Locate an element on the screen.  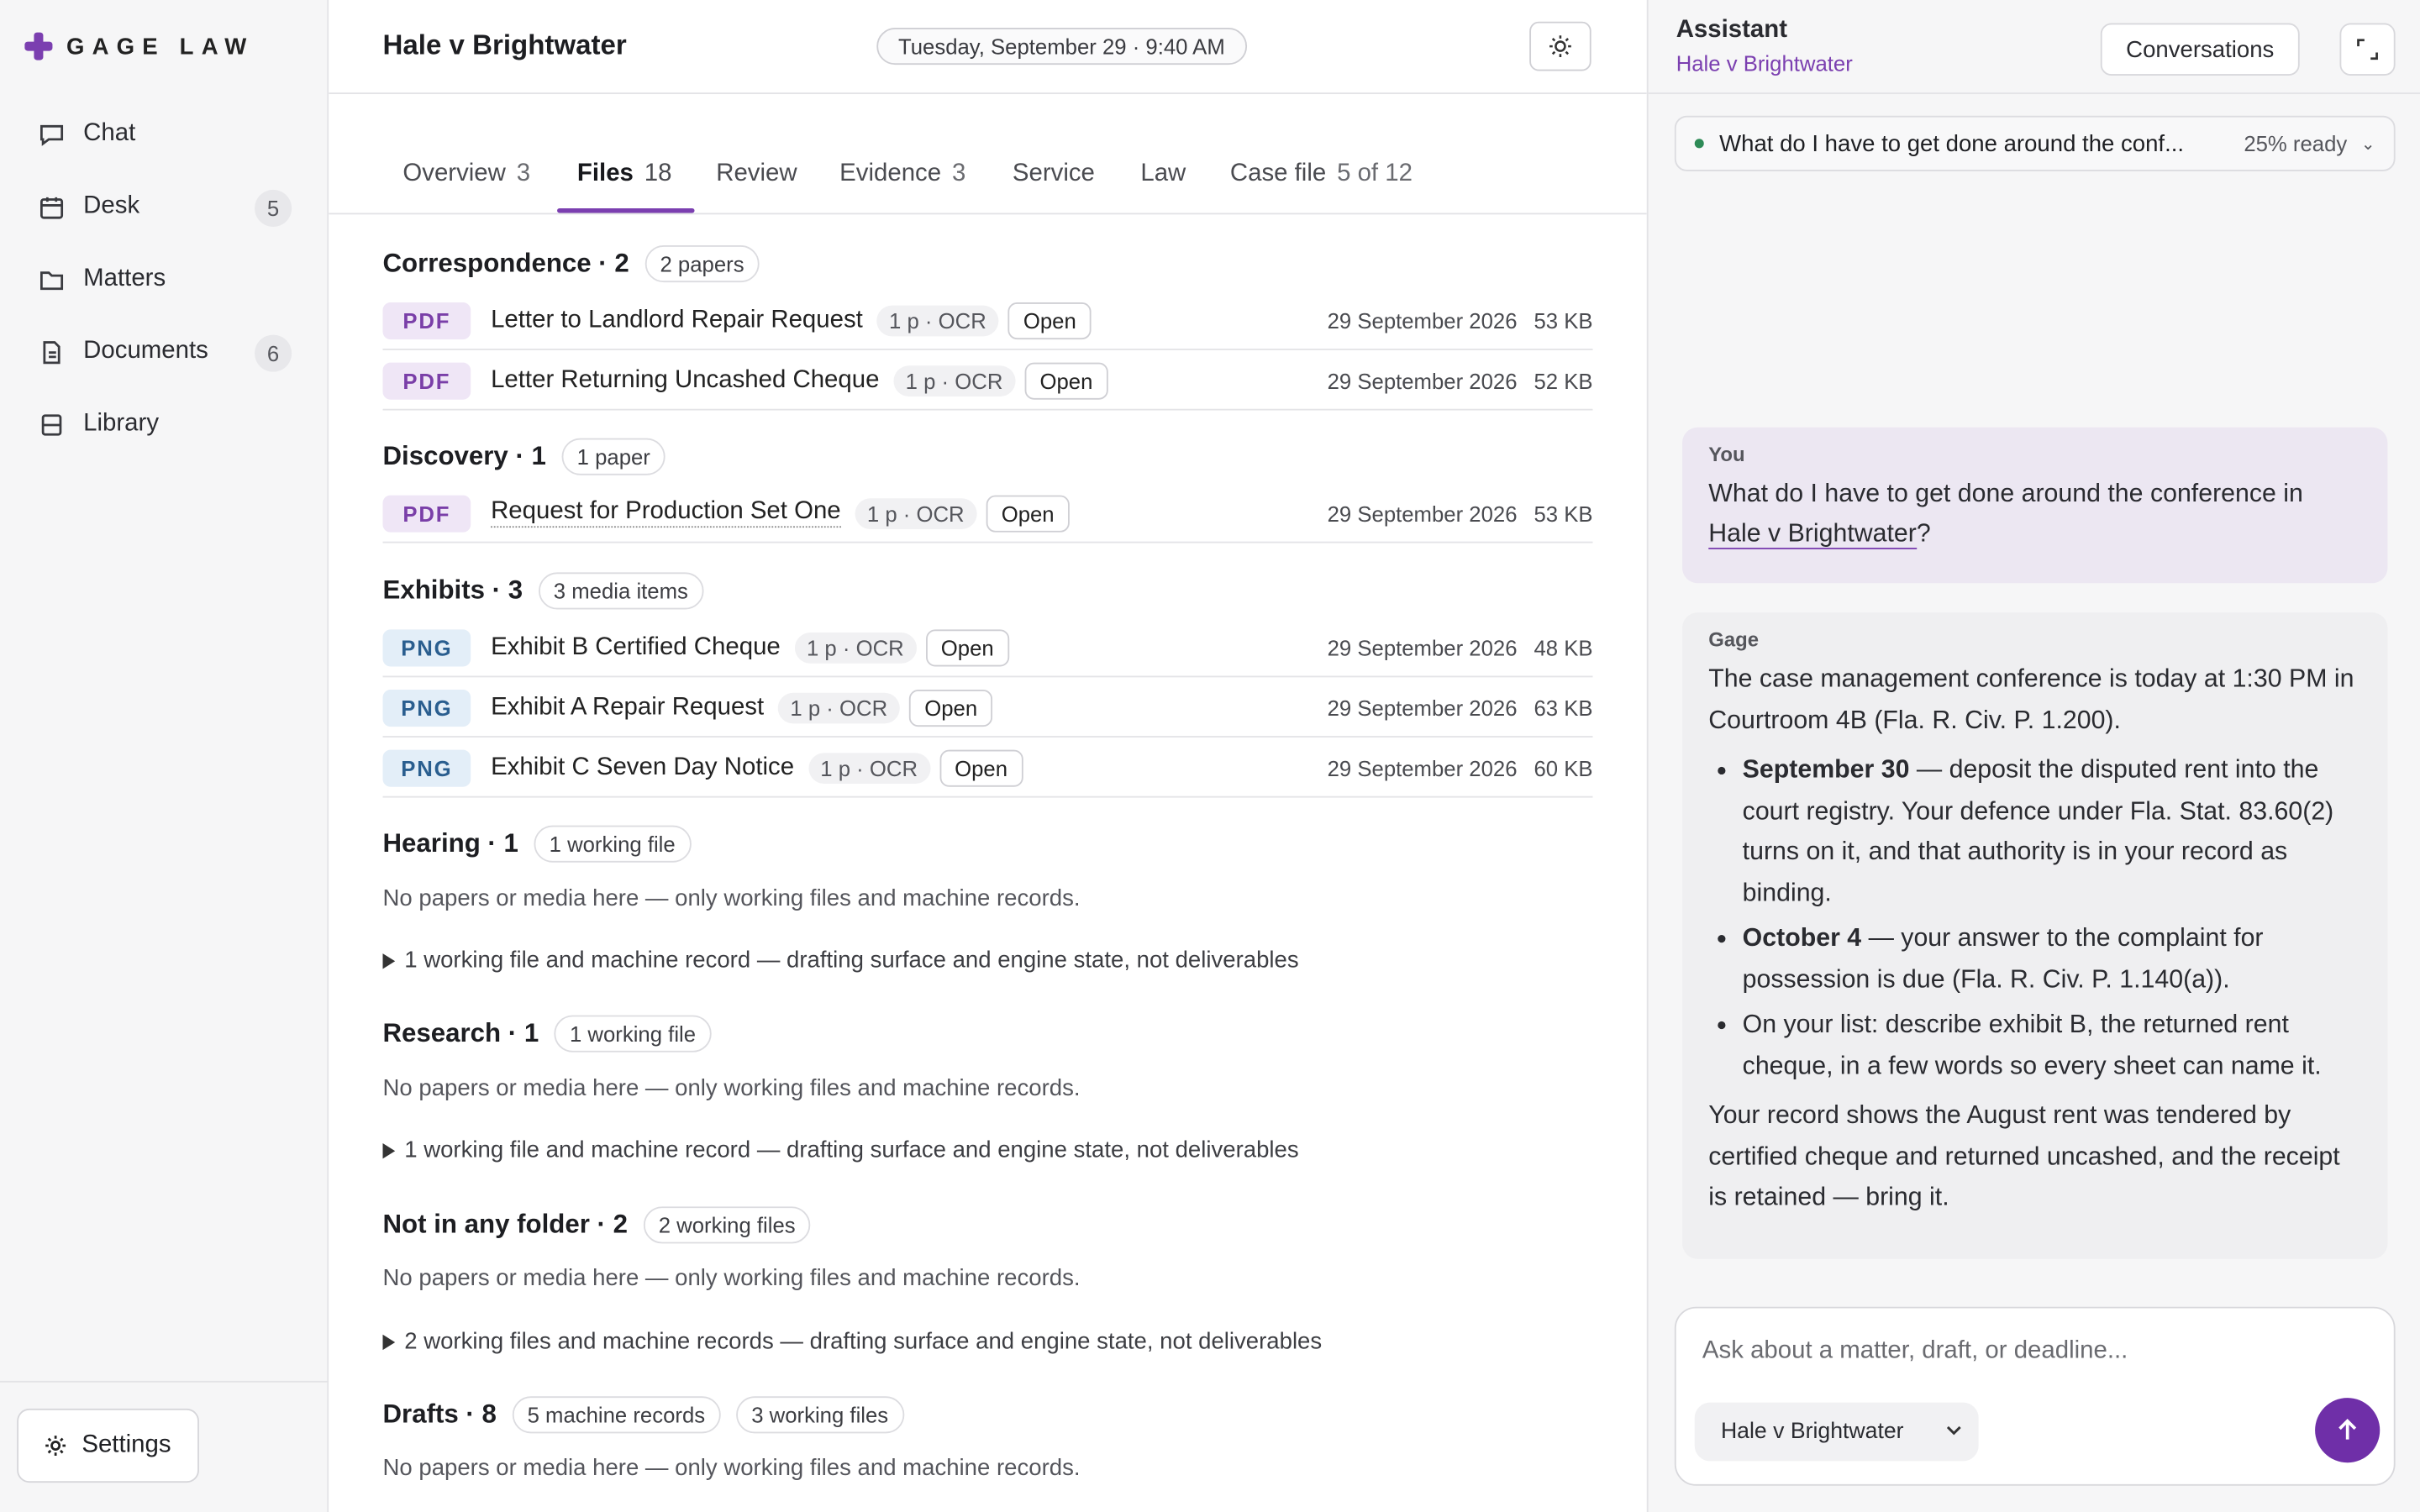
tab-overview: Overview 3 is located at coordinates (466, 174).